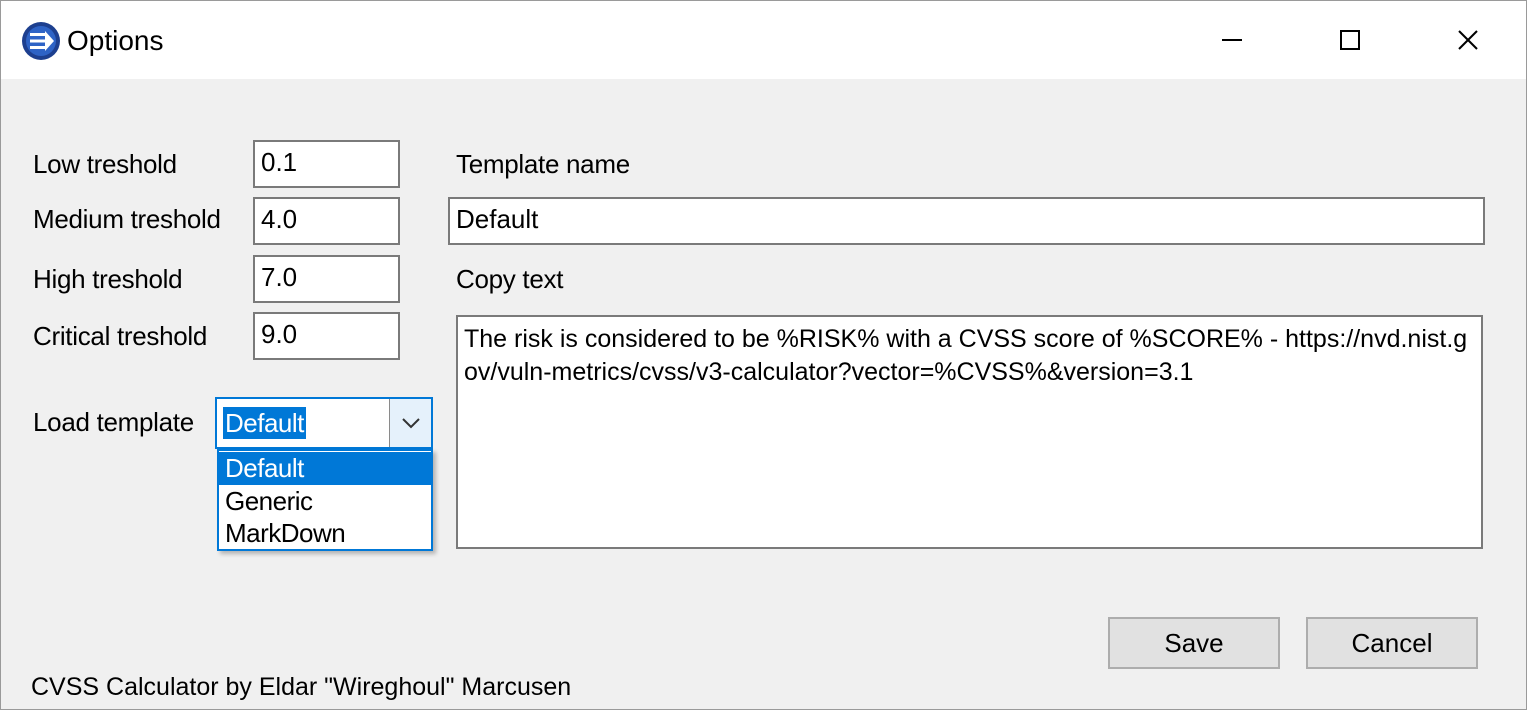 The height and width of the screenshot is (710, 1527). Describe the element at coordinates (966, 221) in the screenshot. I see `template-name-input: Default` at that location.